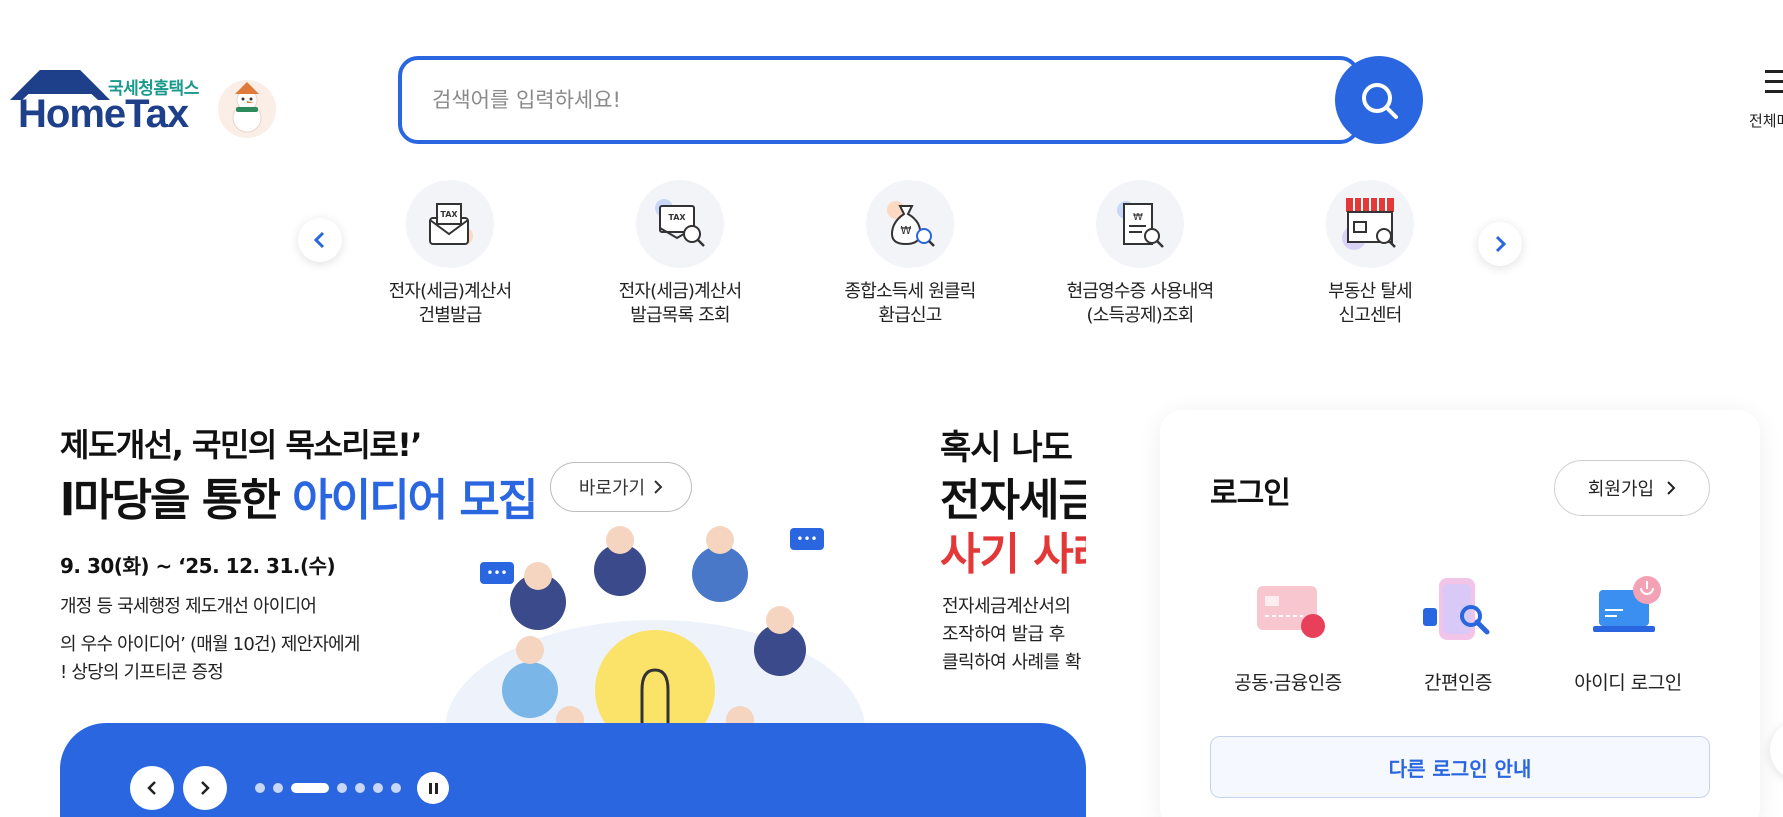 The image size is (1783, 817). What do you see at coordinates (198, 566) in the screenshot?
I see `banner-slide1-date: 9. 30(화) ~ ‘25. 12. 31.(수)` at bounding box center [198, 566].